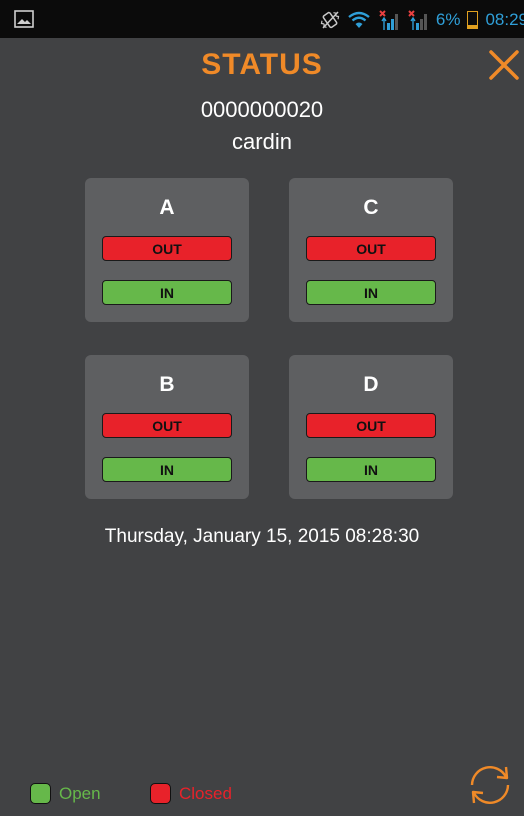  What do you see at coordinates (504, 65) in the screenshot?
I see `close-icon` at bounding box center [504, 65].